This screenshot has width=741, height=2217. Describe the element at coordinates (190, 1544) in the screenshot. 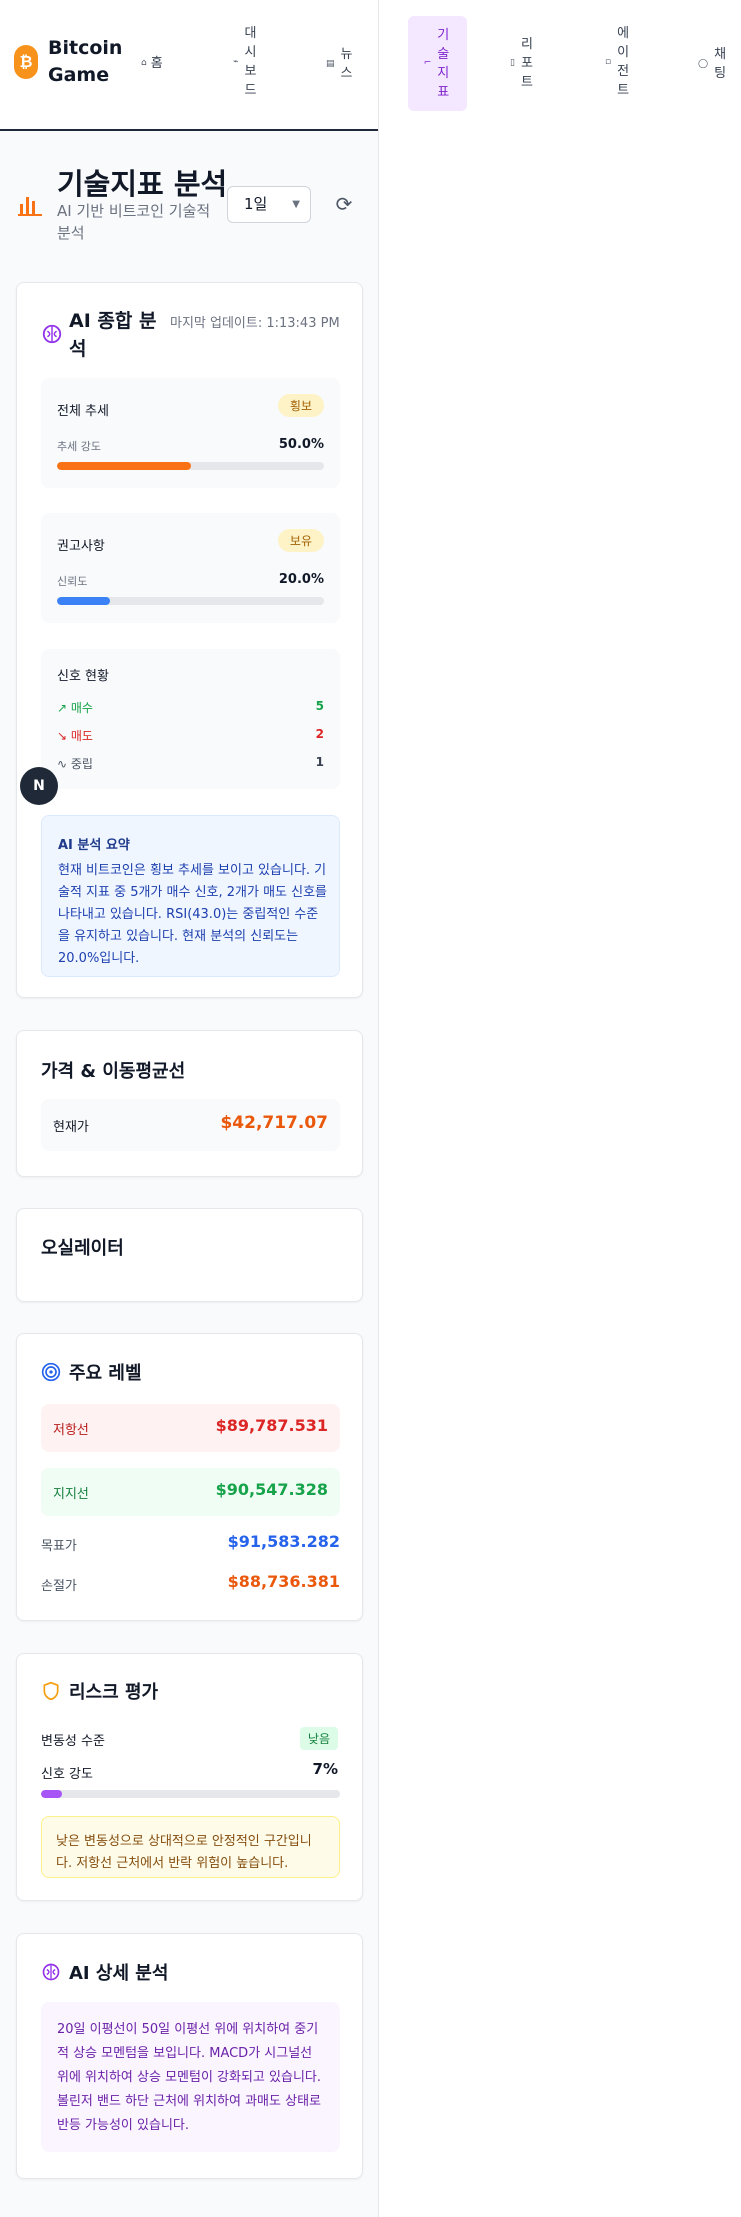

I see `target-row: 목표가 $91,583.282` at that location.